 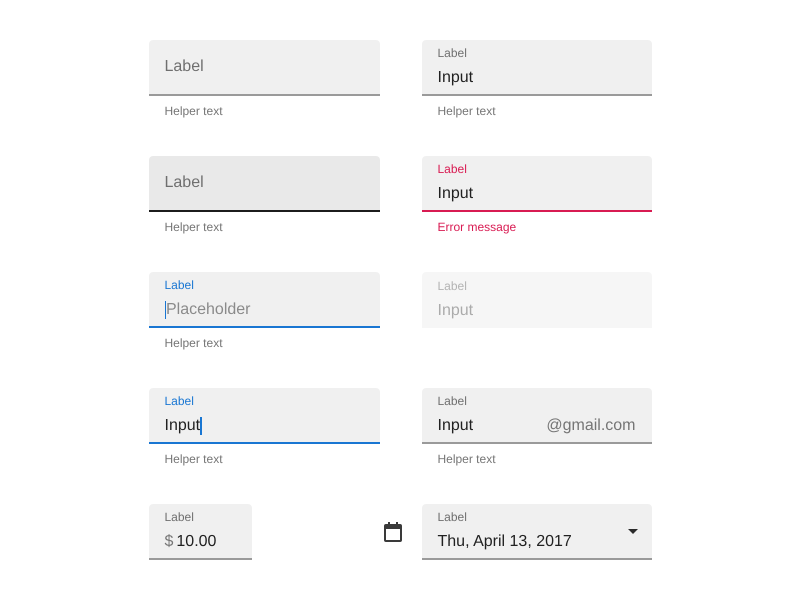 What do you see at coordinates (169, 542) in the screenshot?
I see `prefix-text: $` at bounding box center [169, 542].